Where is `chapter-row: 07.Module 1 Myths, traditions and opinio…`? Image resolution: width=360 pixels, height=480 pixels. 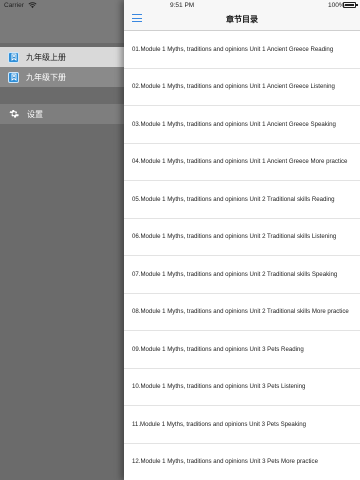 chapter-row: 07.Module 1 Myths, traditions and opinio… is located at coordinates (242, 275).